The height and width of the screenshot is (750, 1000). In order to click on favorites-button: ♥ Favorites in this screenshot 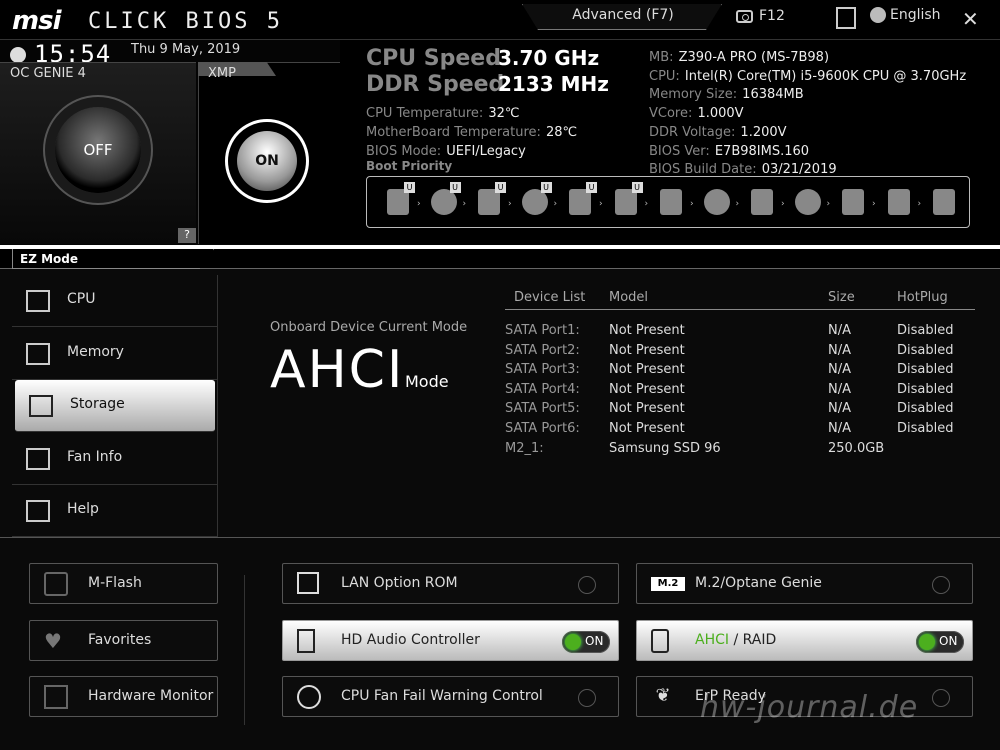, I will do `click(123, 640)`.